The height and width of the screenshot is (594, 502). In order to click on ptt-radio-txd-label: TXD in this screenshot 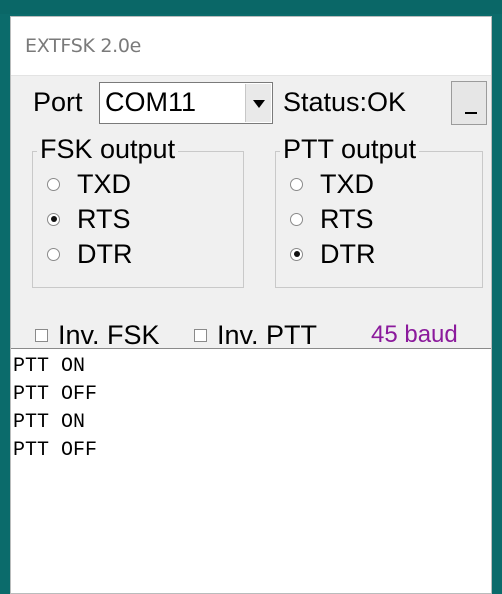, I will do `click(347, 183)`.